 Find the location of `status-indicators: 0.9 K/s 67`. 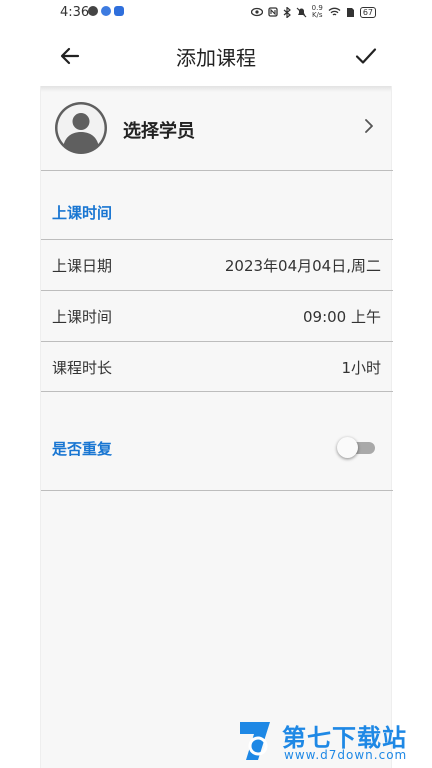

status-indicators: 0.9 K/s 67 is located at coordinates (313, 12).